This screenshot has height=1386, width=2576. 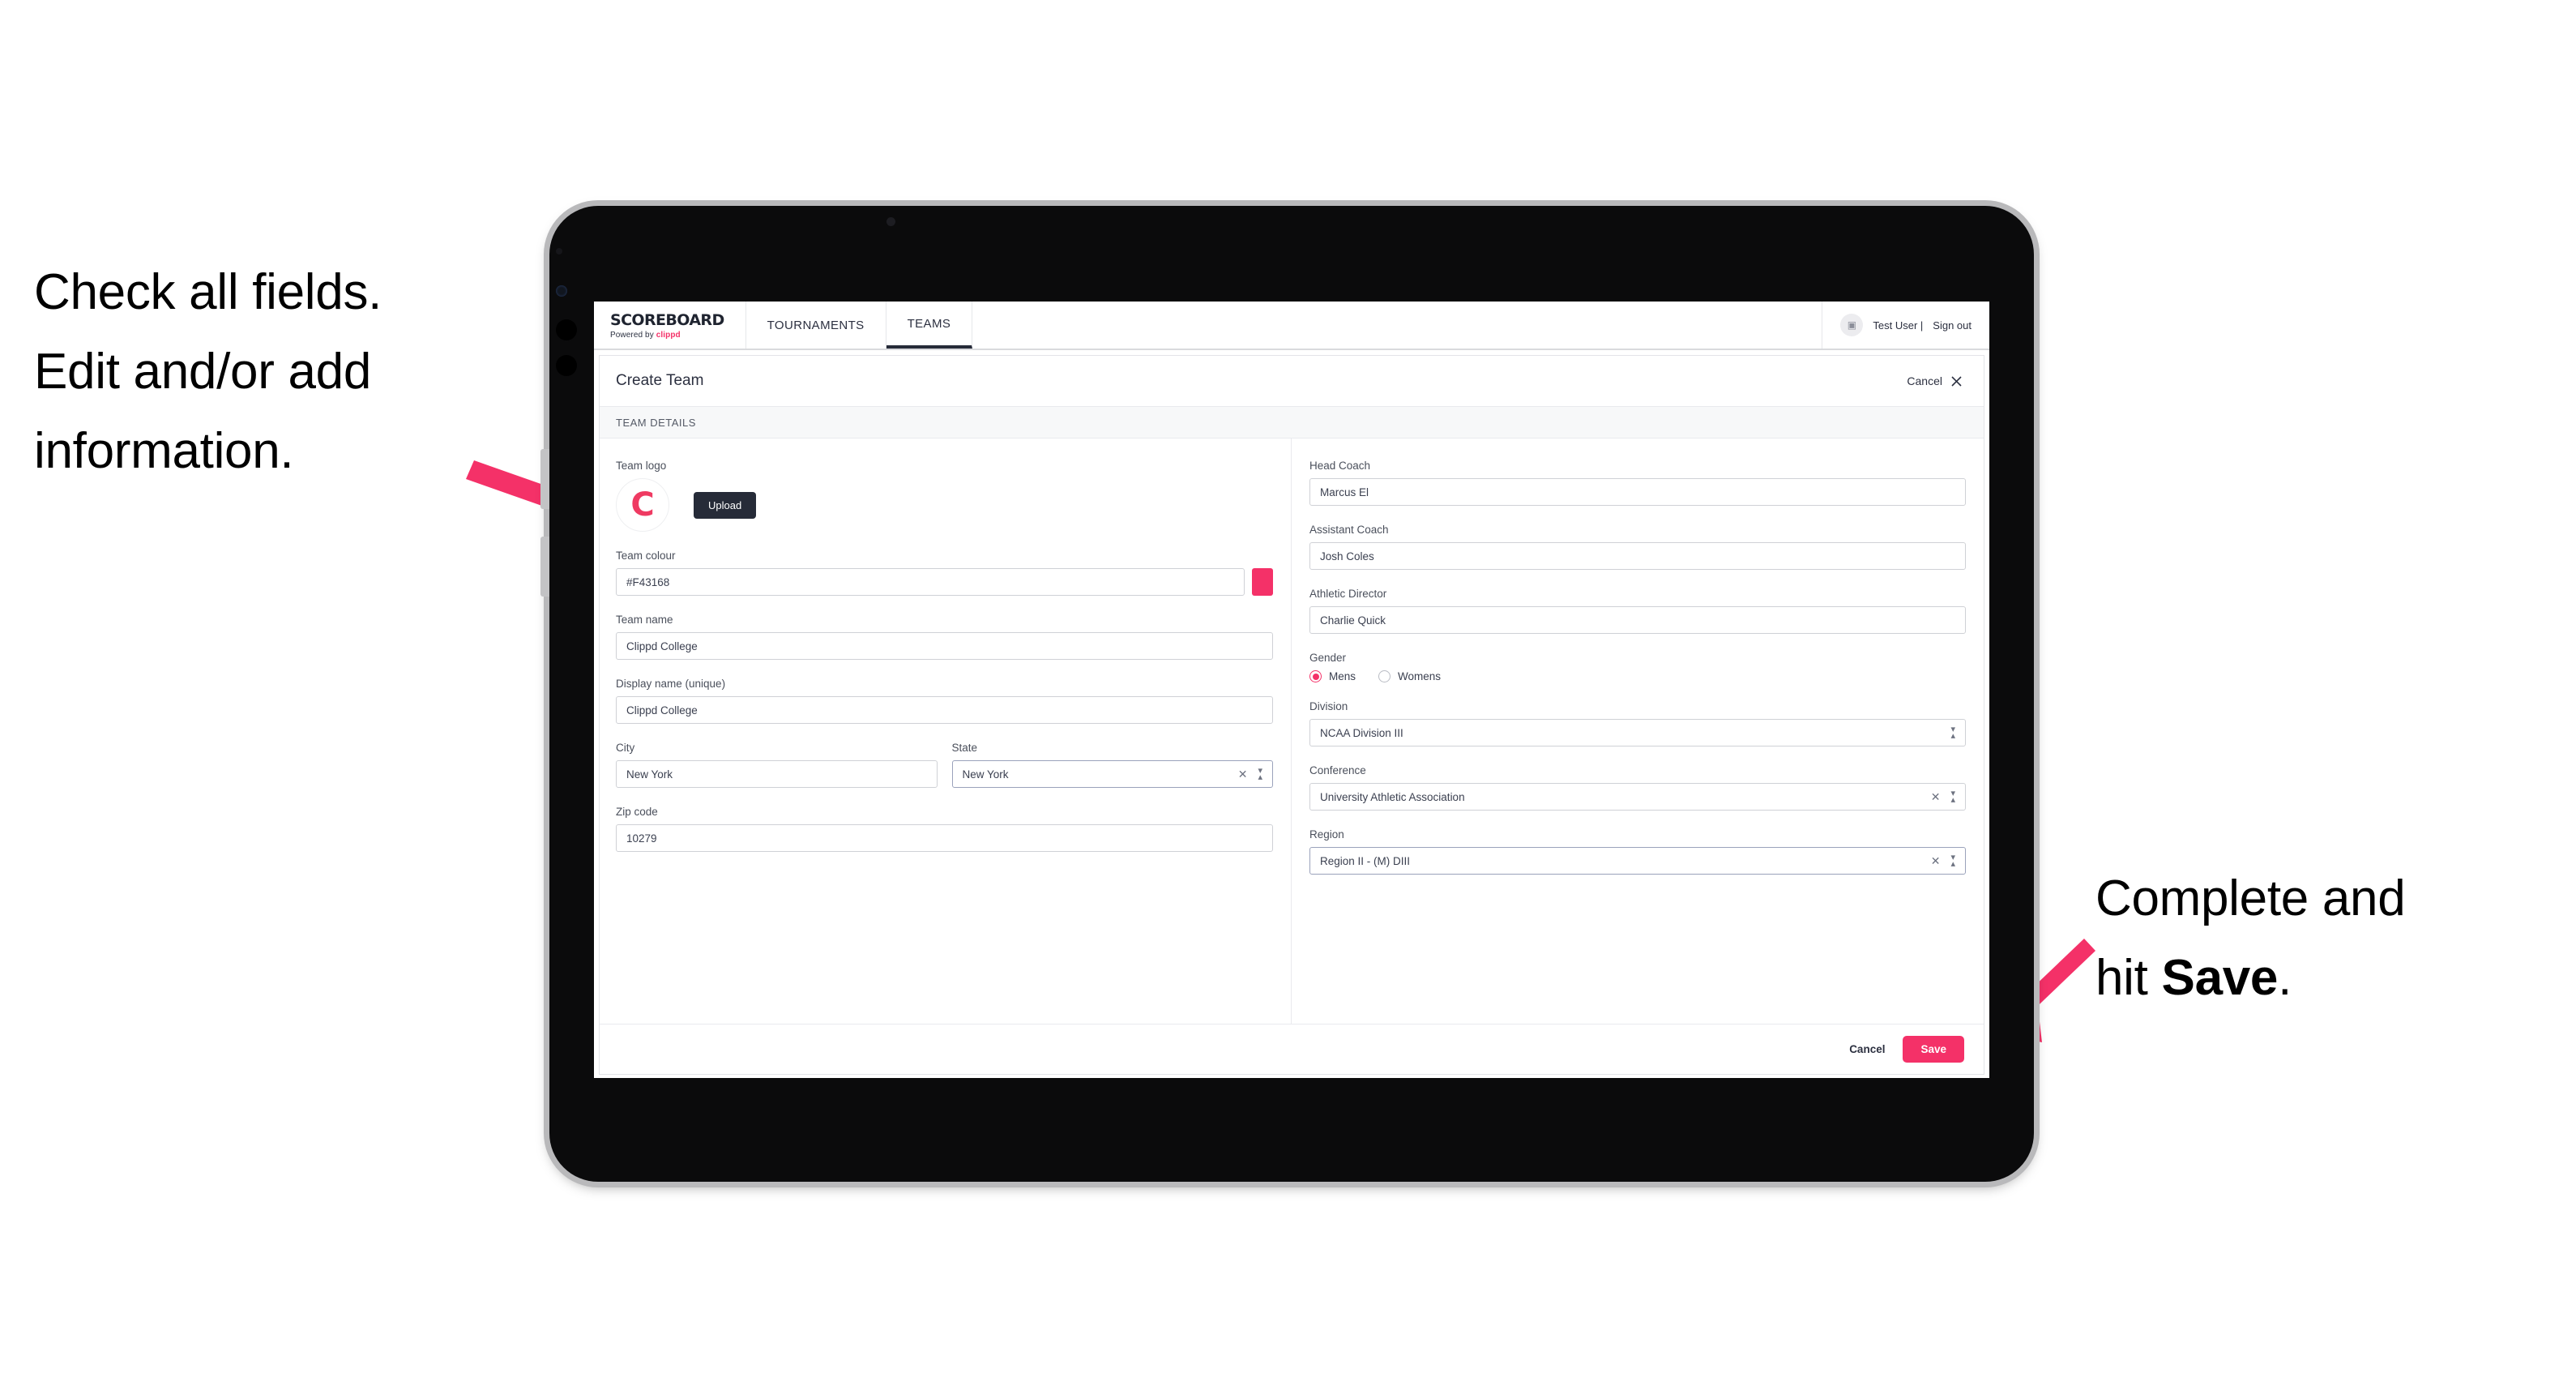 What do you see at coordinates (1315, 676) in the screenshot?
I see `radio-selected-icon` at bounding box center [1315, 676].